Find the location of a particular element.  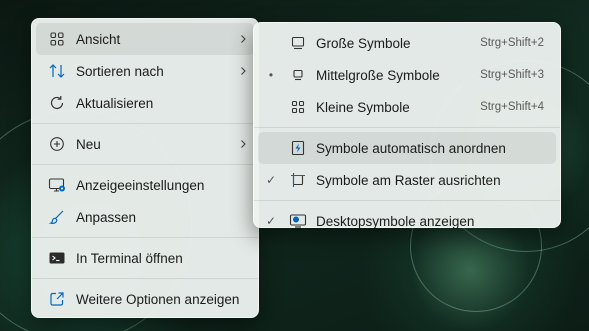

menu-item-aktualisieren: Aktualisieren is located at coordinates (145, 103).